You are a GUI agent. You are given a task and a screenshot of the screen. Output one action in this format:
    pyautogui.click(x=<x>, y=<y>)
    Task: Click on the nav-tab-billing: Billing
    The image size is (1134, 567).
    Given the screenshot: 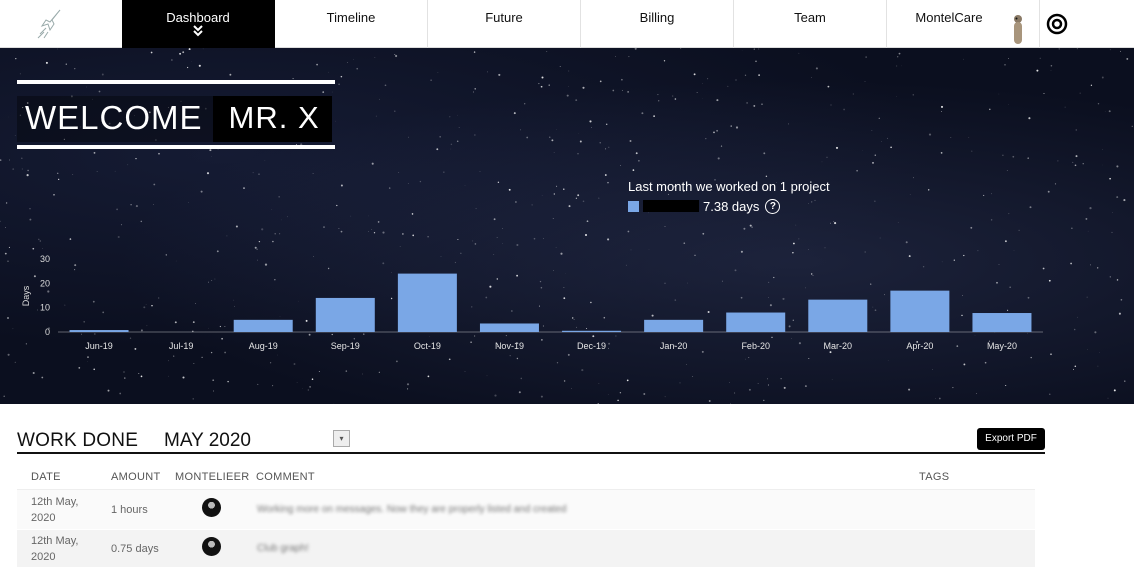 What is the action you would take?
    pyautogui.click(x=657, y=24)
    